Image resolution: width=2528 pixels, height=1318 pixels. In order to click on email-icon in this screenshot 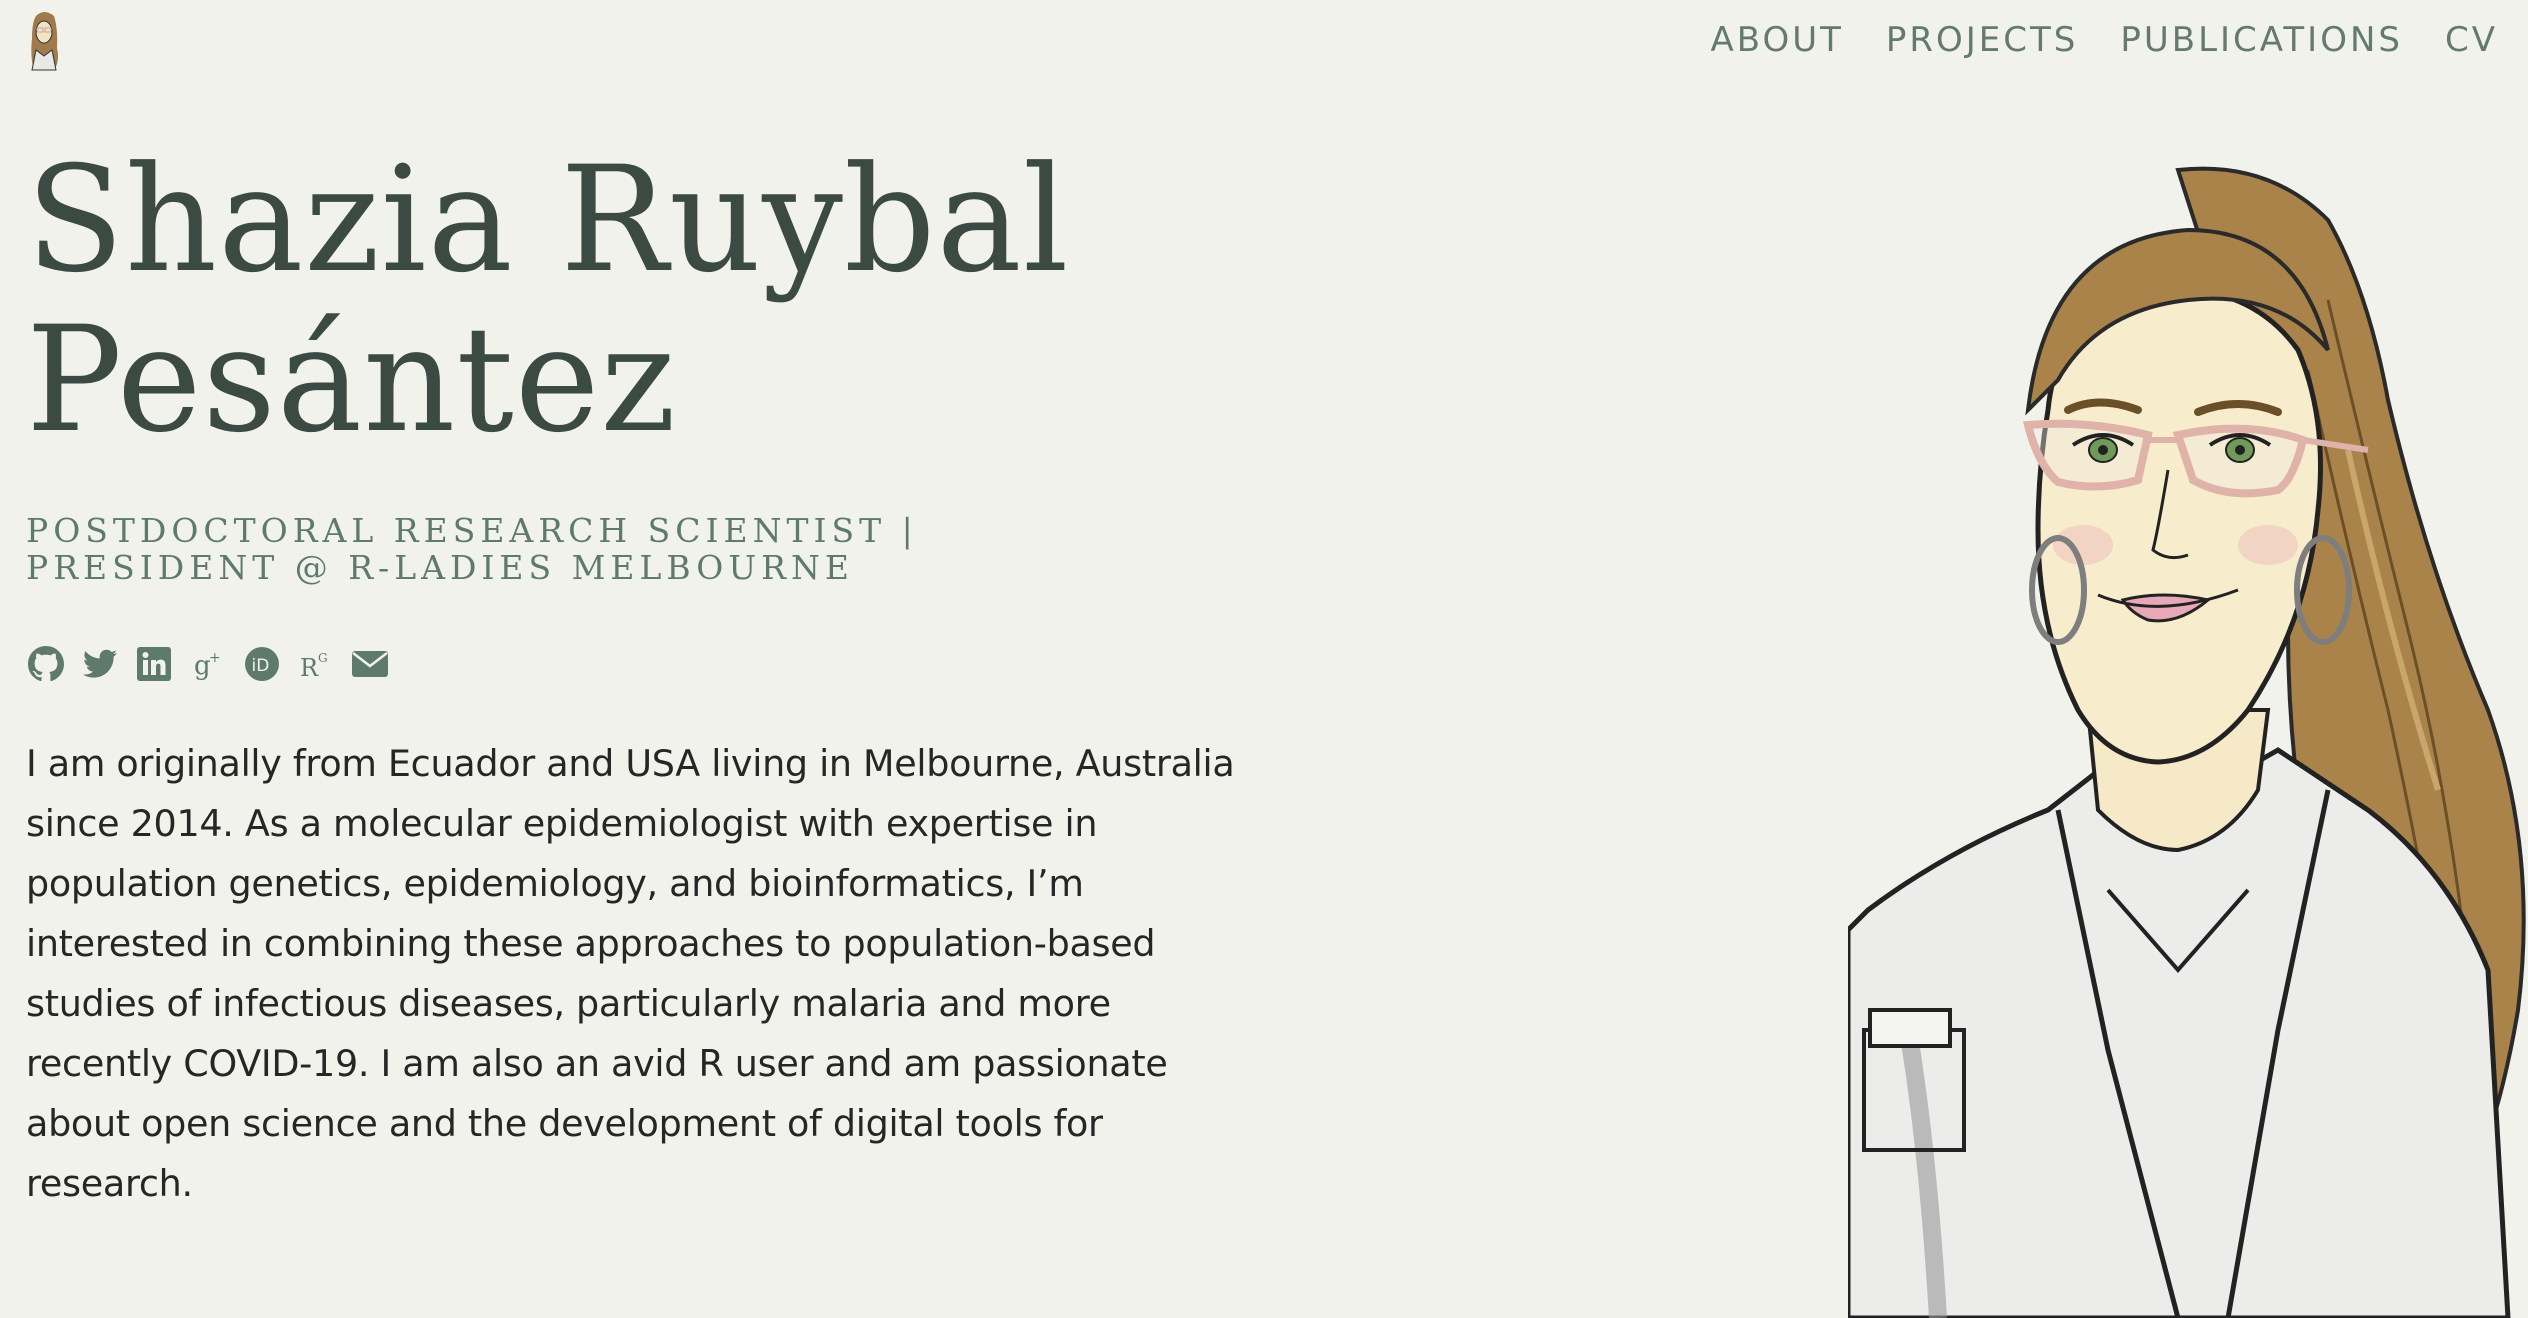, I will do `click(370, 664)`.